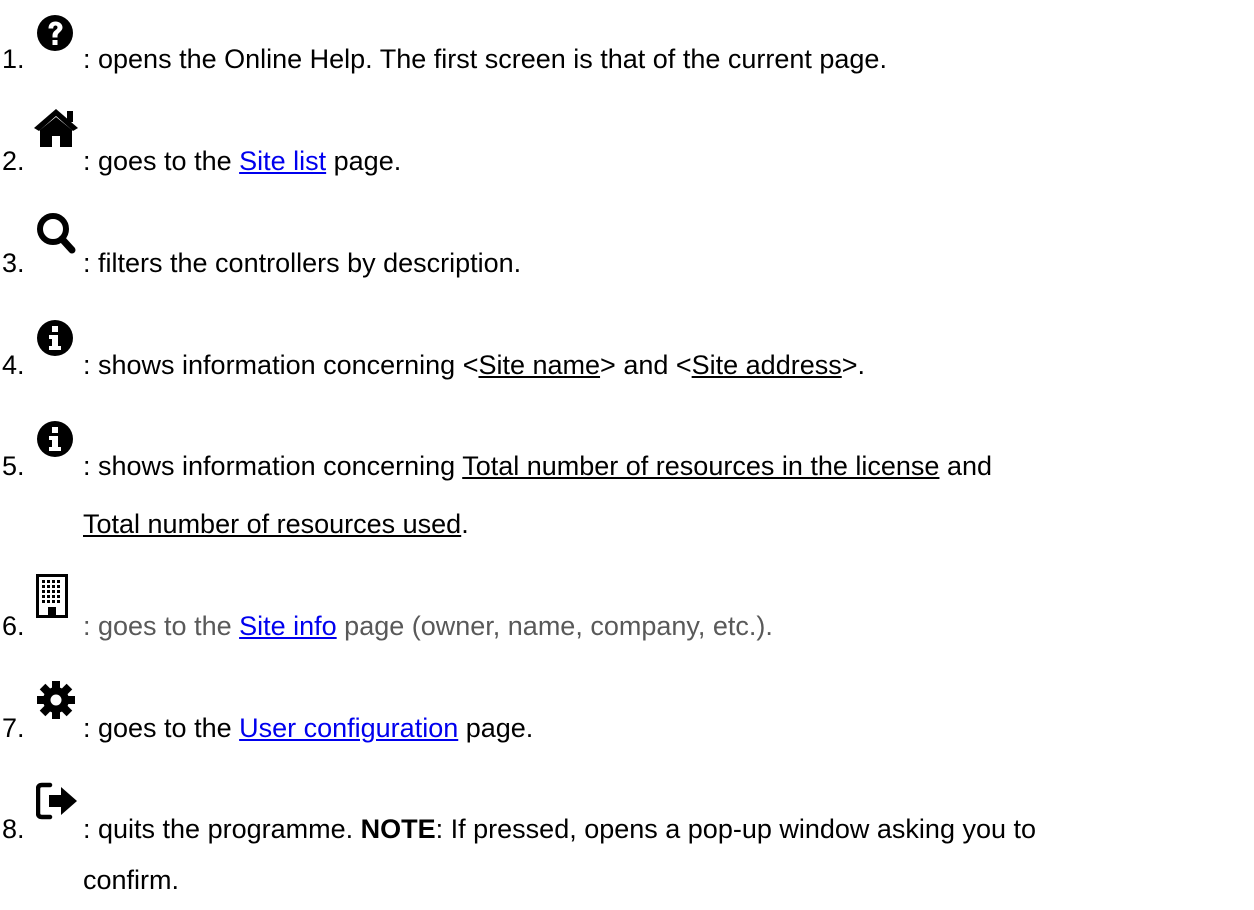  I want to click on item-text-mid: and, so click(966, 466).